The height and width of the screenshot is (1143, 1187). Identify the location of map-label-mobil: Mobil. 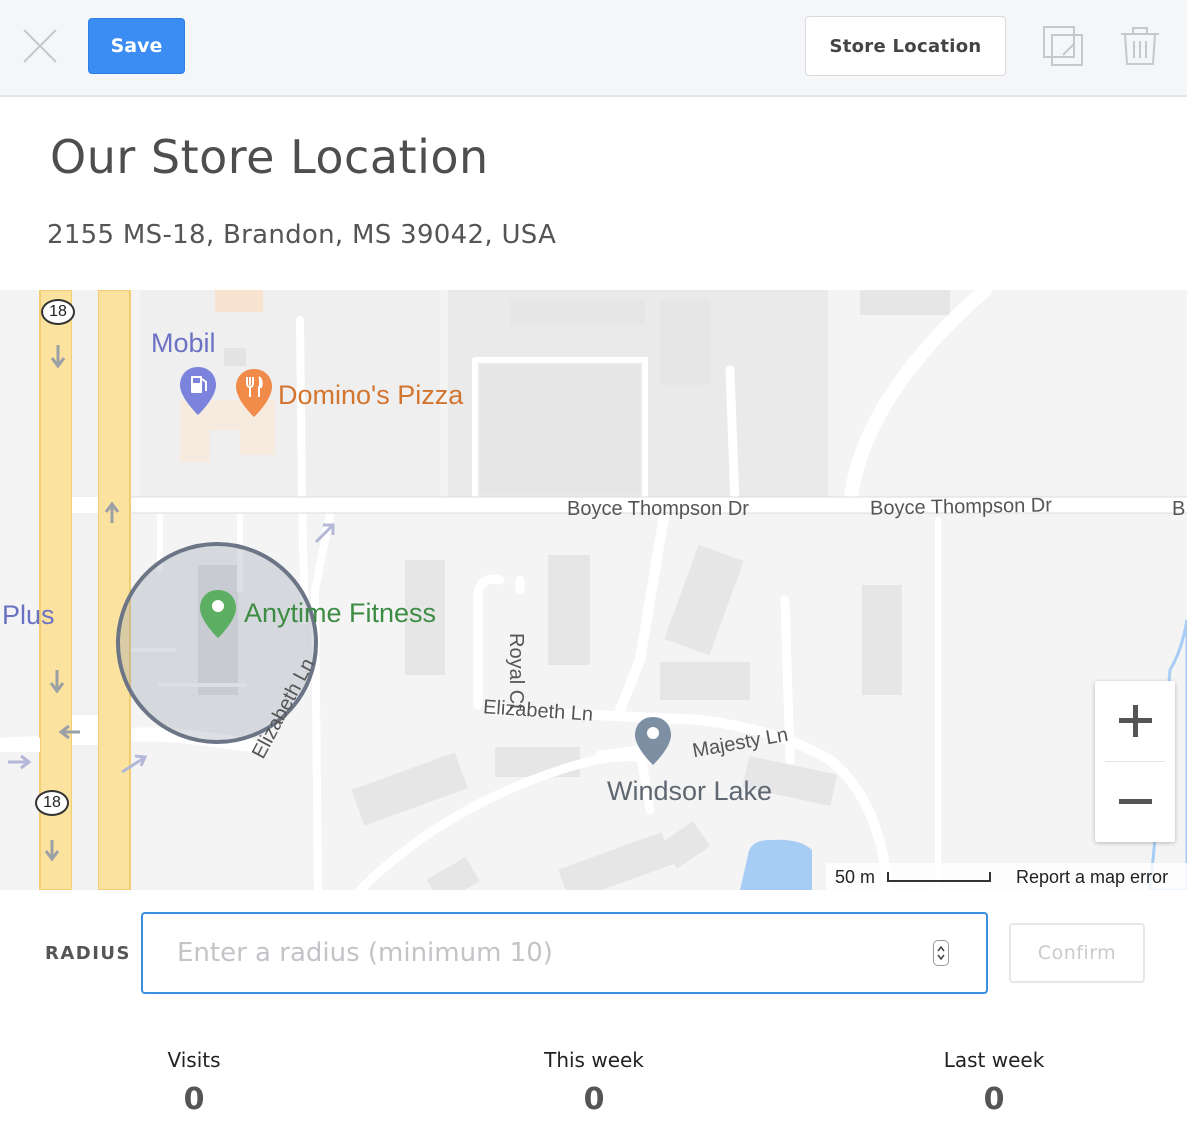
(183, 343).